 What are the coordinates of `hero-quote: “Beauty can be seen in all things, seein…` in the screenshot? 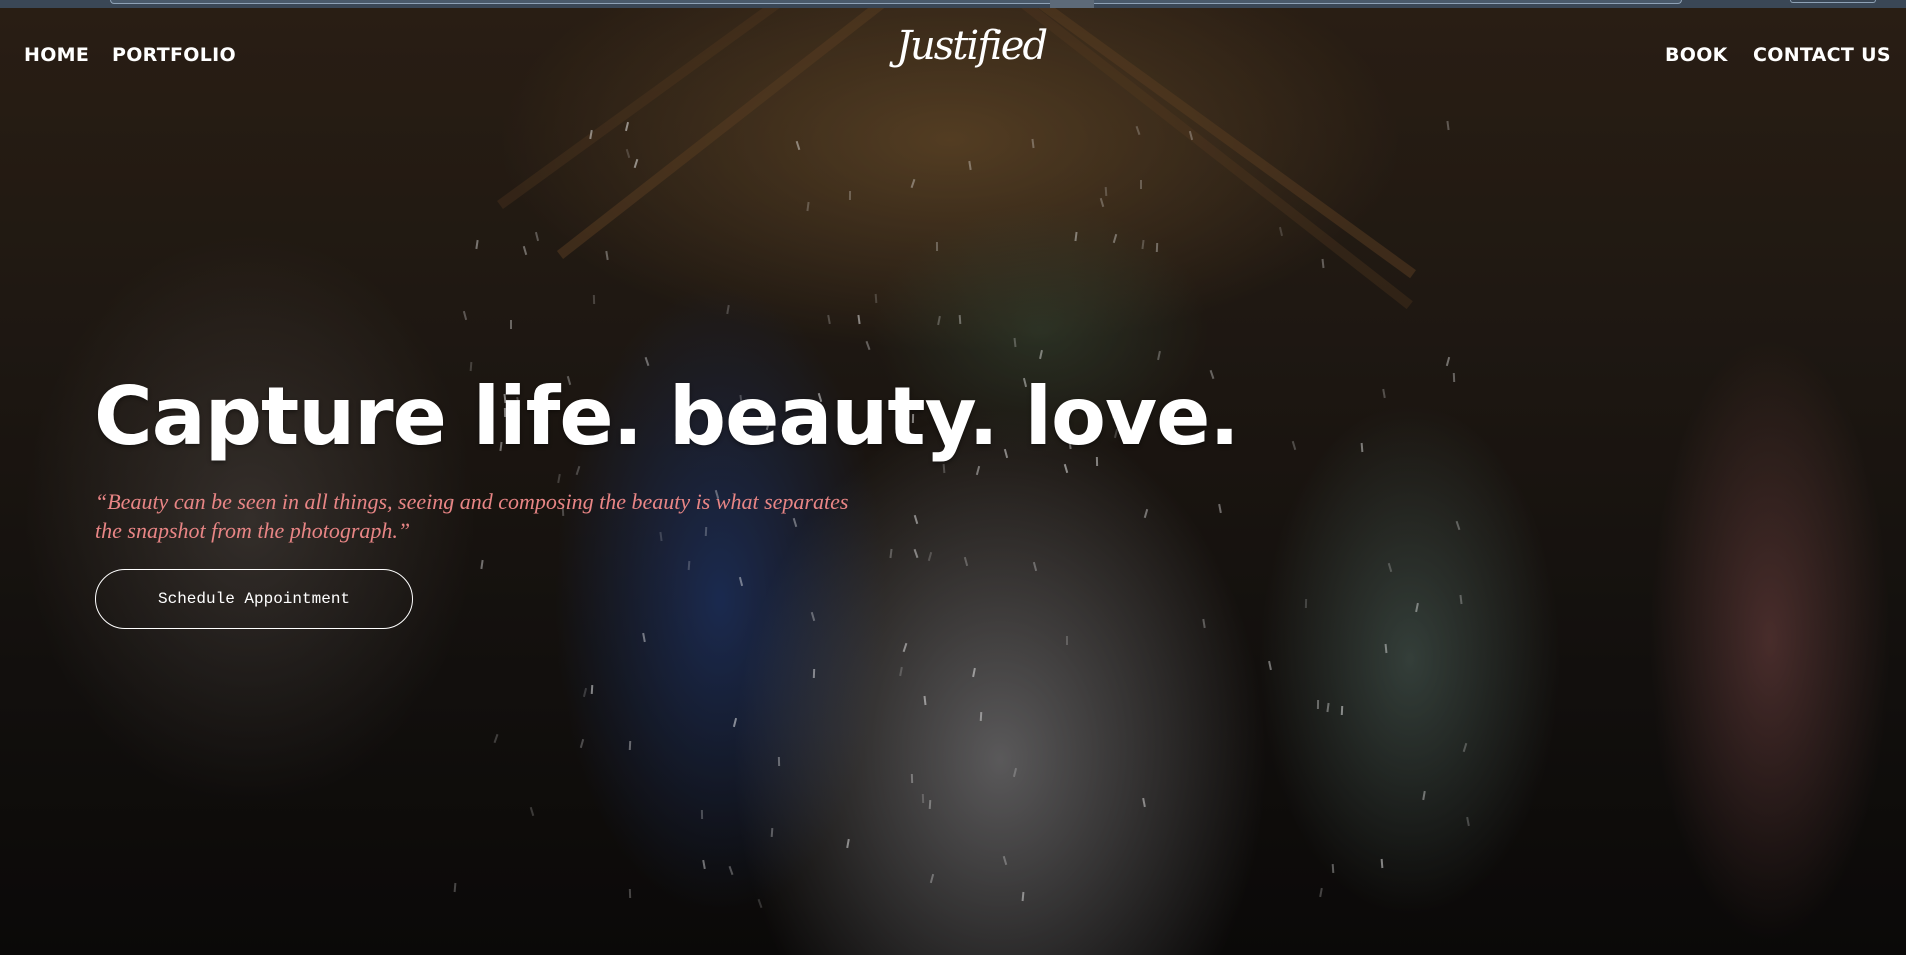 It's located at (530, 516).